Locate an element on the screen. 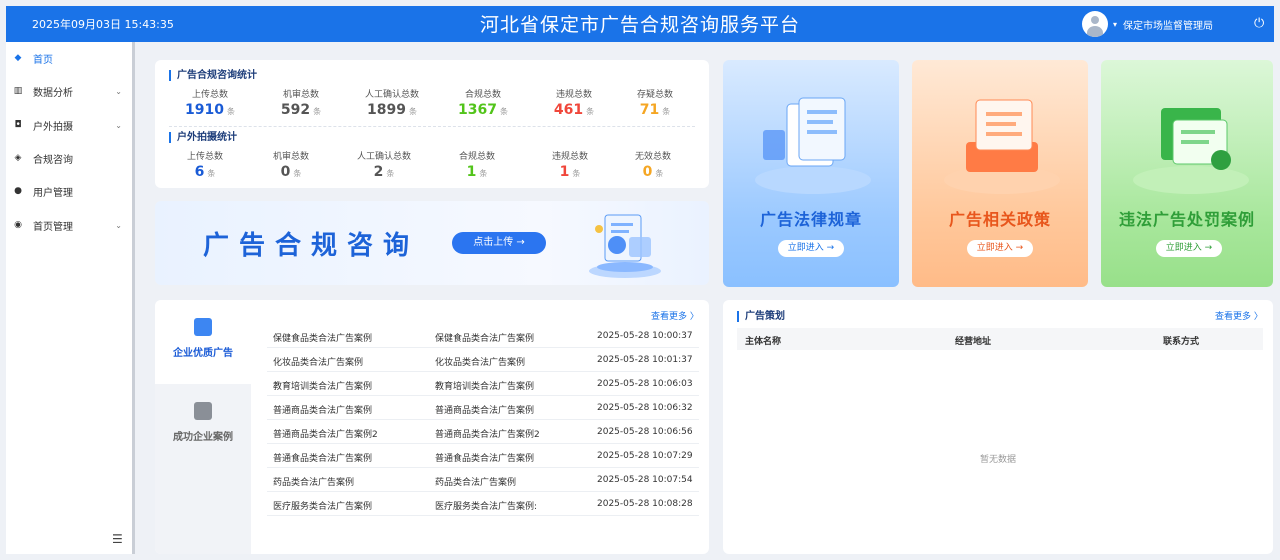 This screenshot has width=1280, height=560. case-time: 2025-05-28 10:06:56 is located at coordinates (645, 432).